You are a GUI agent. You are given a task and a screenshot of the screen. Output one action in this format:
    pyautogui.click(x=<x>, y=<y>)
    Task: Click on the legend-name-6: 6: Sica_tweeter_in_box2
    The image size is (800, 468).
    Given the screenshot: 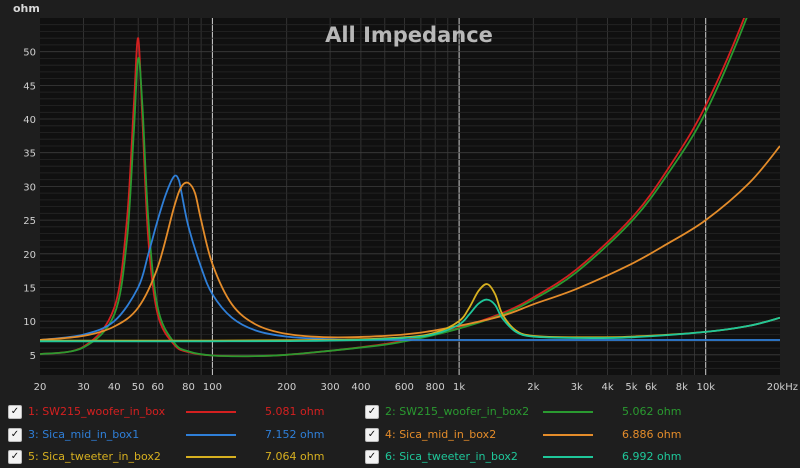 What is the action you would take?
    pyautogui.click(x=451, y=456)
    